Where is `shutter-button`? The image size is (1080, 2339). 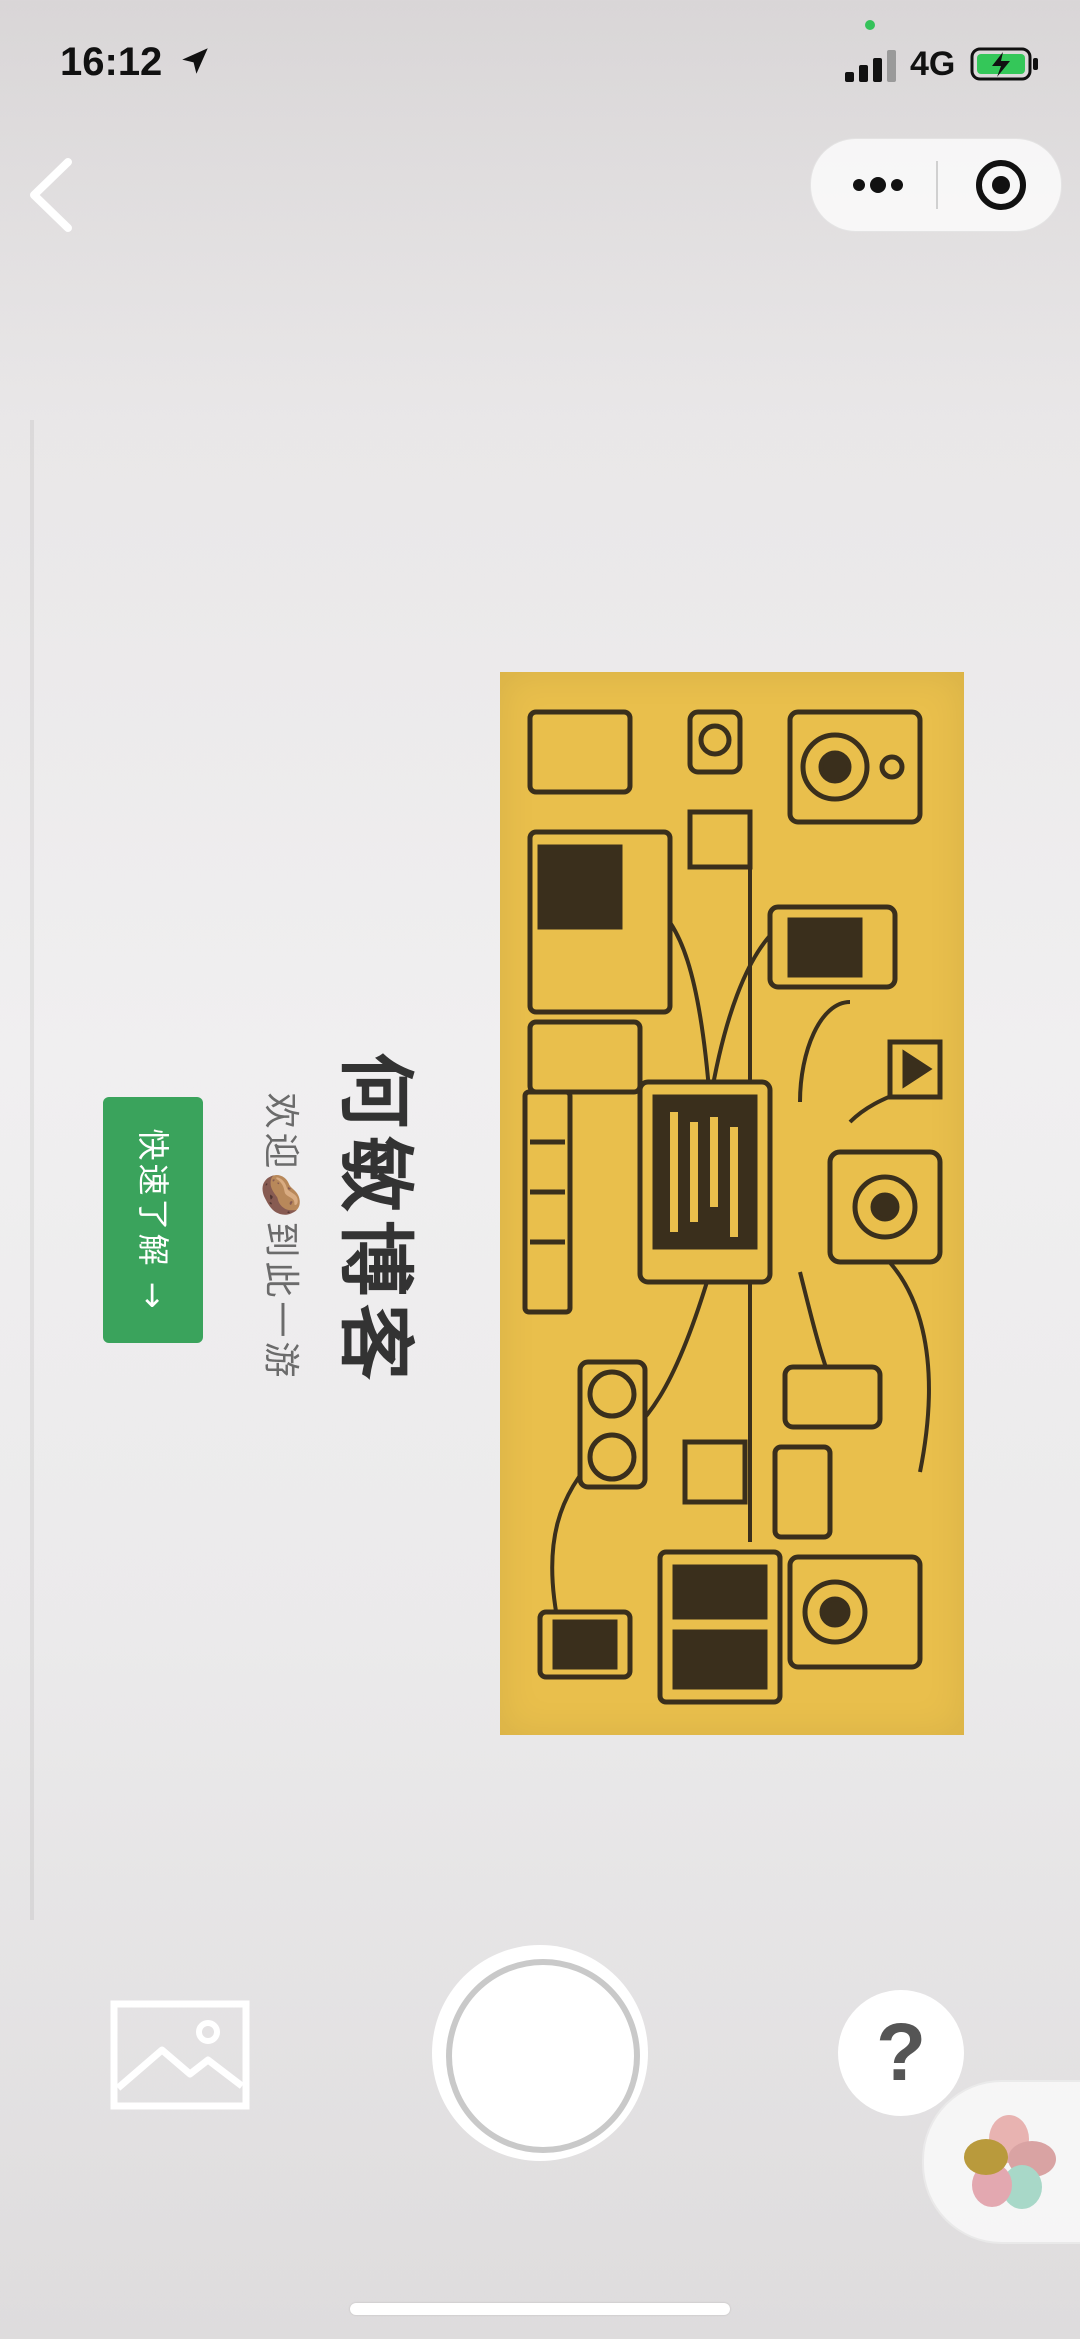 shutter-button is located at coordinates (540, 2053).